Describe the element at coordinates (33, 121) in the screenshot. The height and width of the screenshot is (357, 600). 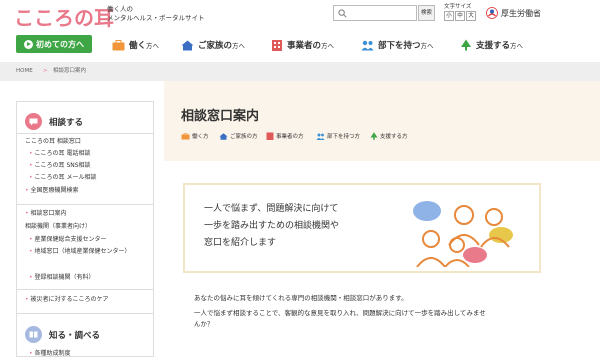
I see `consult-icon` at that location.